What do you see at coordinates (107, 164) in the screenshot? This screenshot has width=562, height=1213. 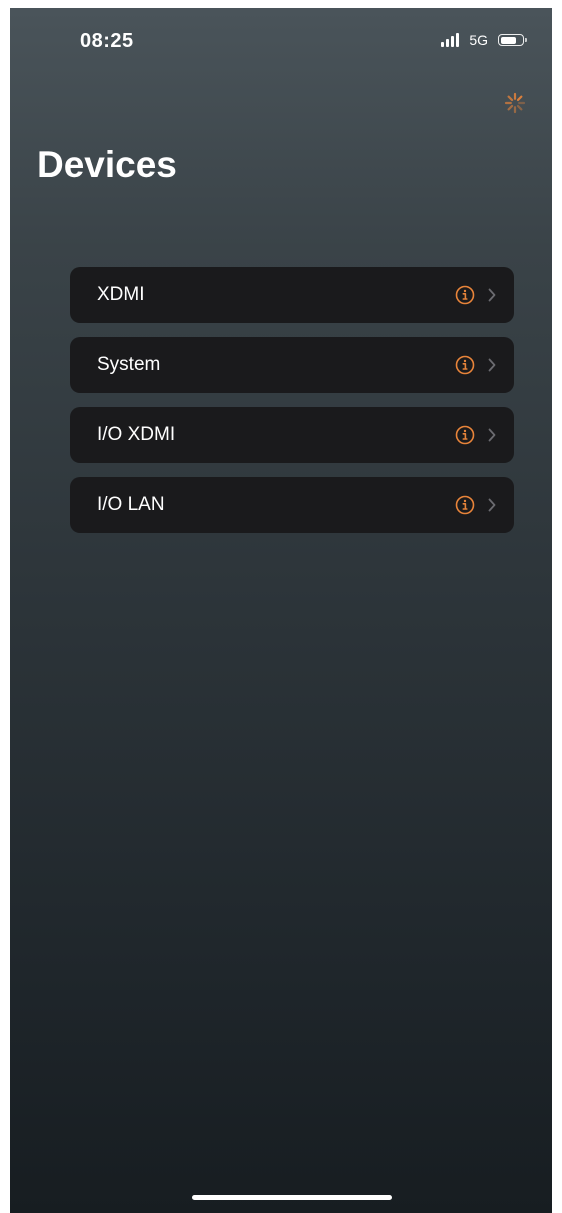 I see `page-title: Devices` at bounding box center [107, 164].